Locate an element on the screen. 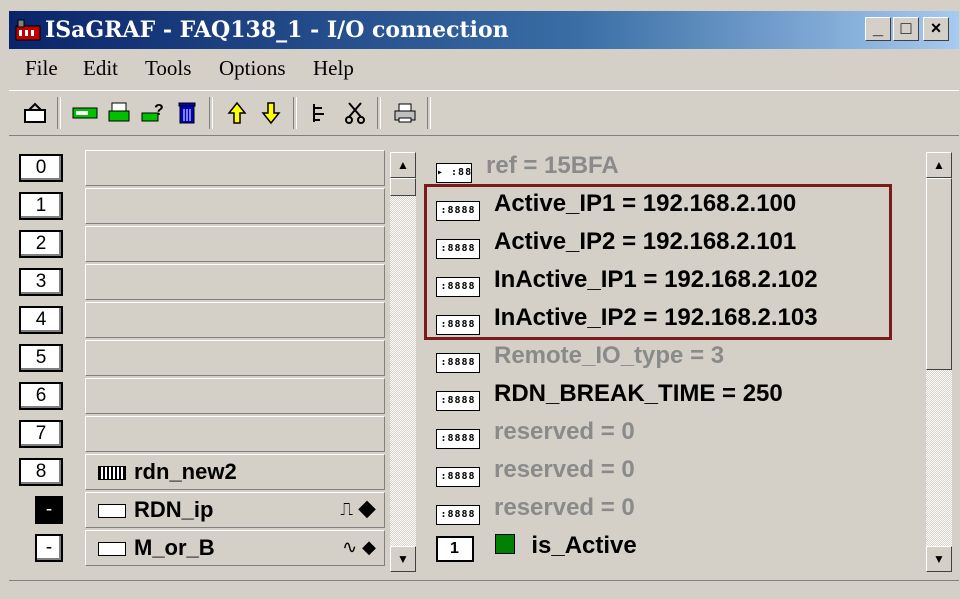  slot-index-button: 6 is located at coordinates (41, 396).